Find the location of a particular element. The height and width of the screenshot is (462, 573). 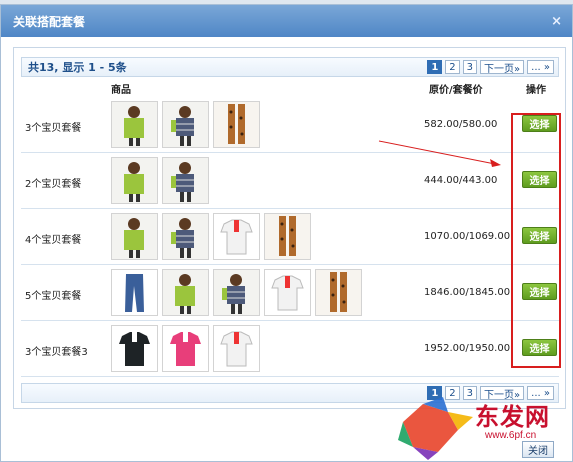

bundle-price: 444.00/443.00 is located at coordinates (461, 180).